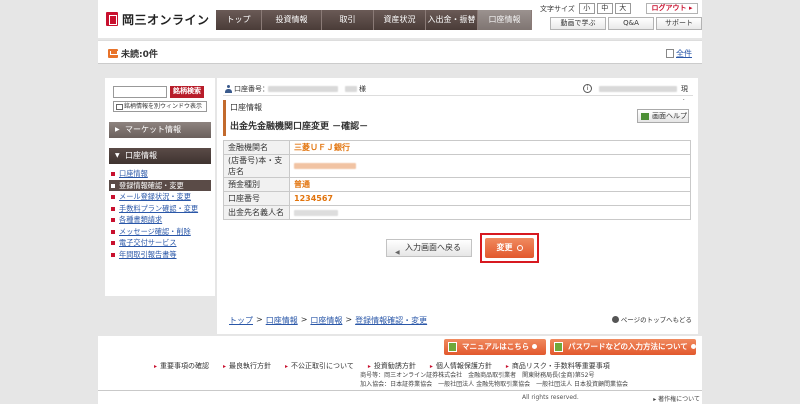 This screenshot has width=800, height=404. What do you see at coordinates (181, 366) in the screenshot?
I see `footer-link-0: 重要事項の確認` at bounding box center [181, 366].